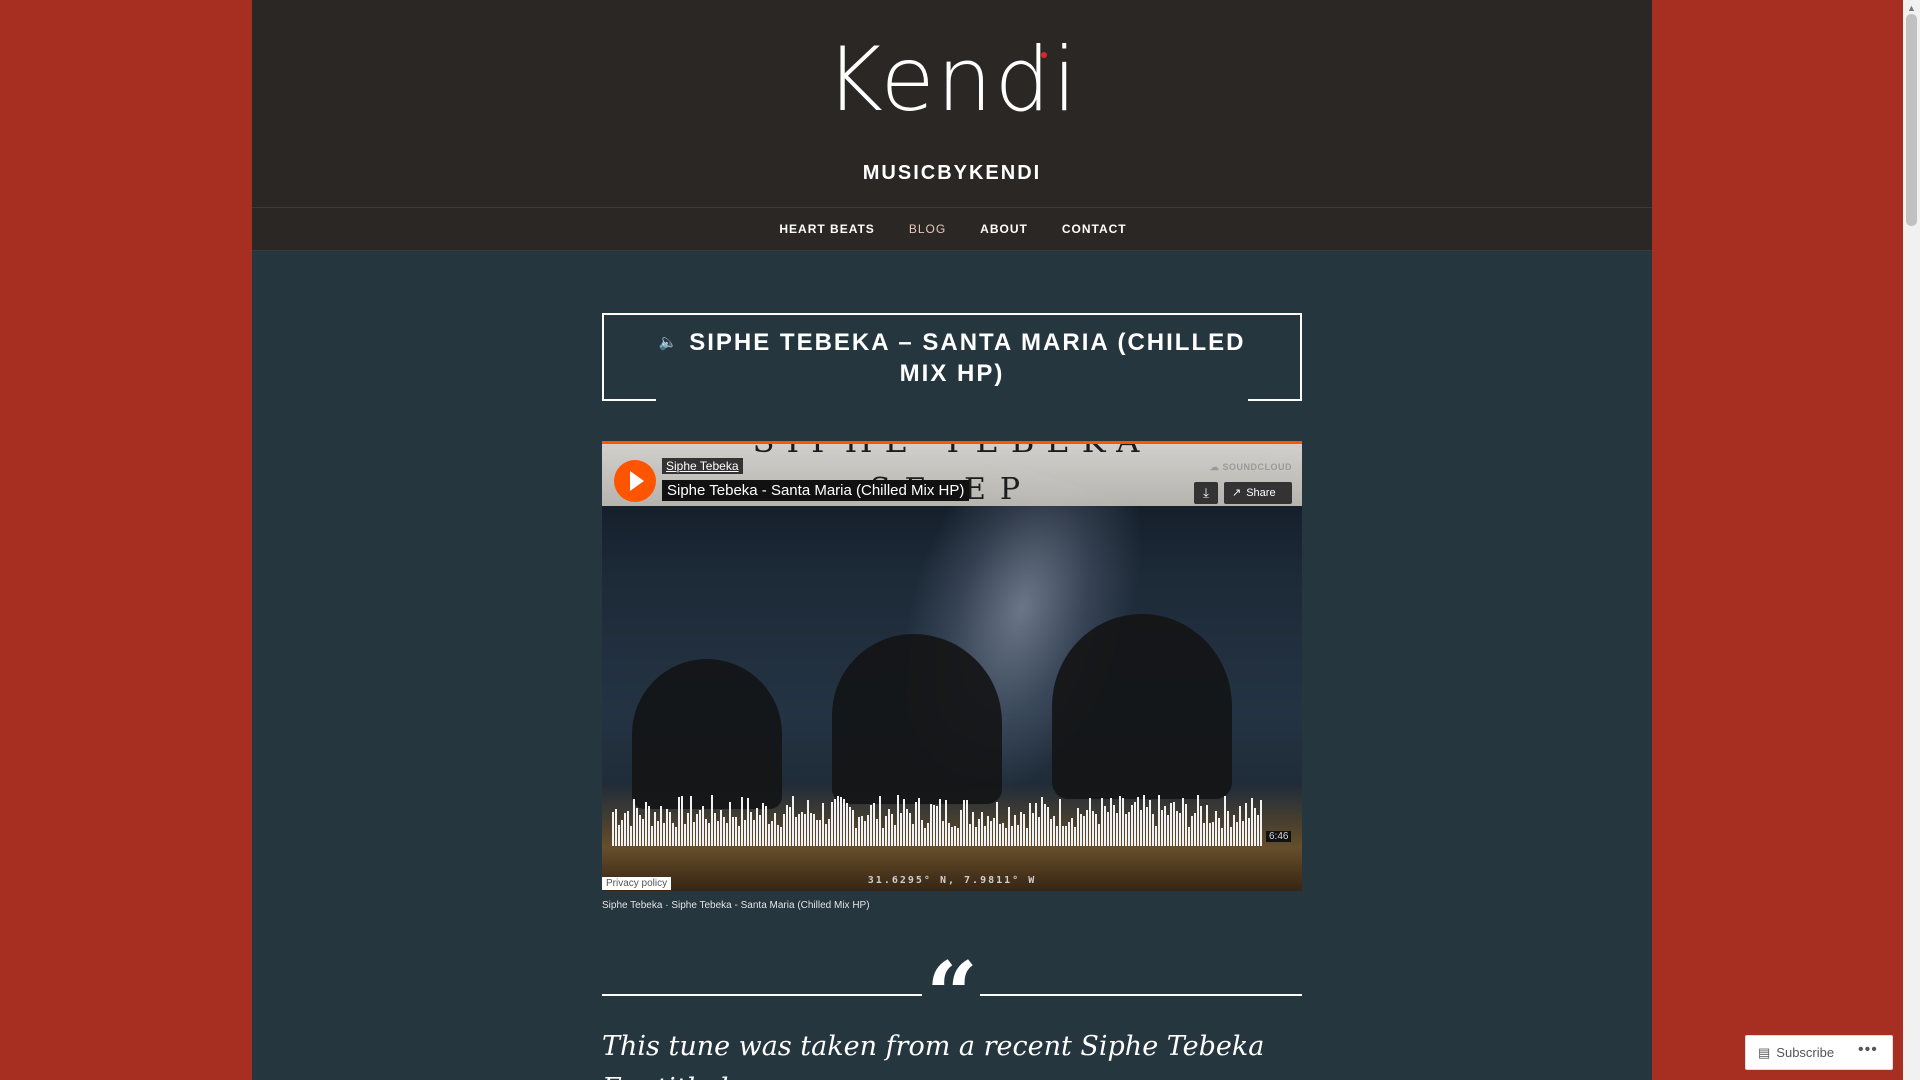  I want to click on nav-item-heart-beats: HEART BEATS, so click(826, 229).